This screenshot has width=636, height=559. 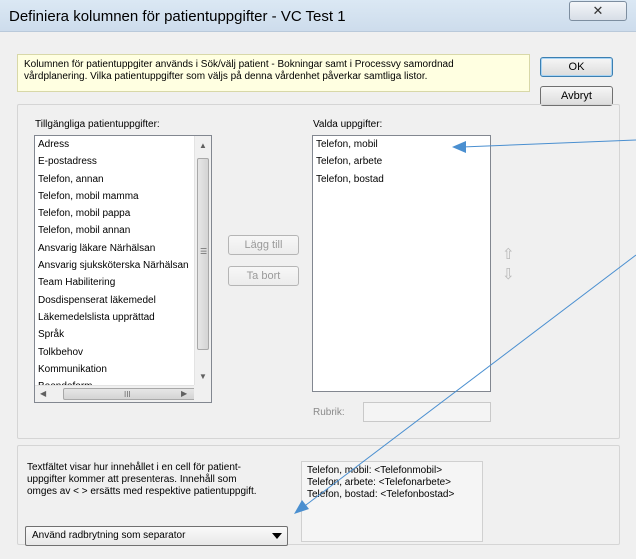 I want to click on format-line-2: Telefon, arbete: <Telefonarbete>, so click(x=379, y=482).